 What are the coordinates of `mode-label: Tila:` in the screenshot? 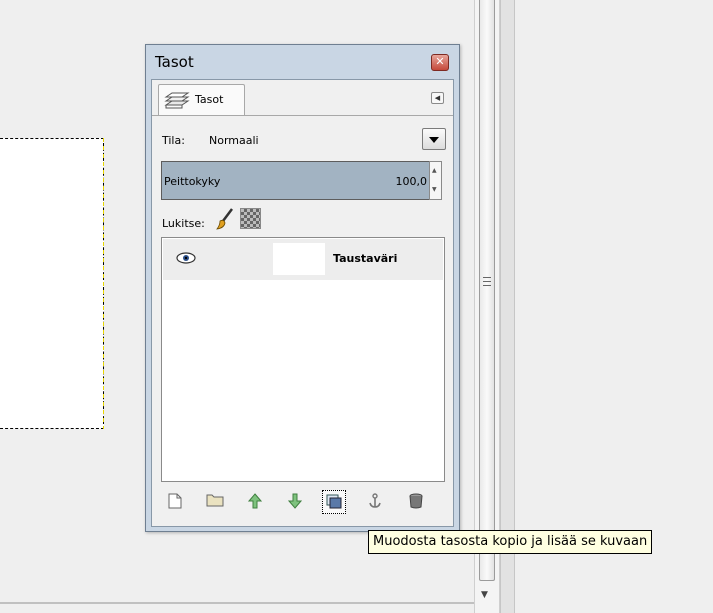 It's located at (173, 140).